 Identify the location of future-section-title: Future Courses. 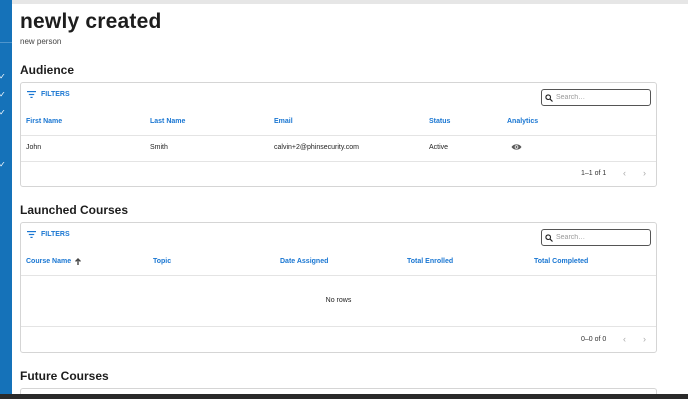
(64, 376).